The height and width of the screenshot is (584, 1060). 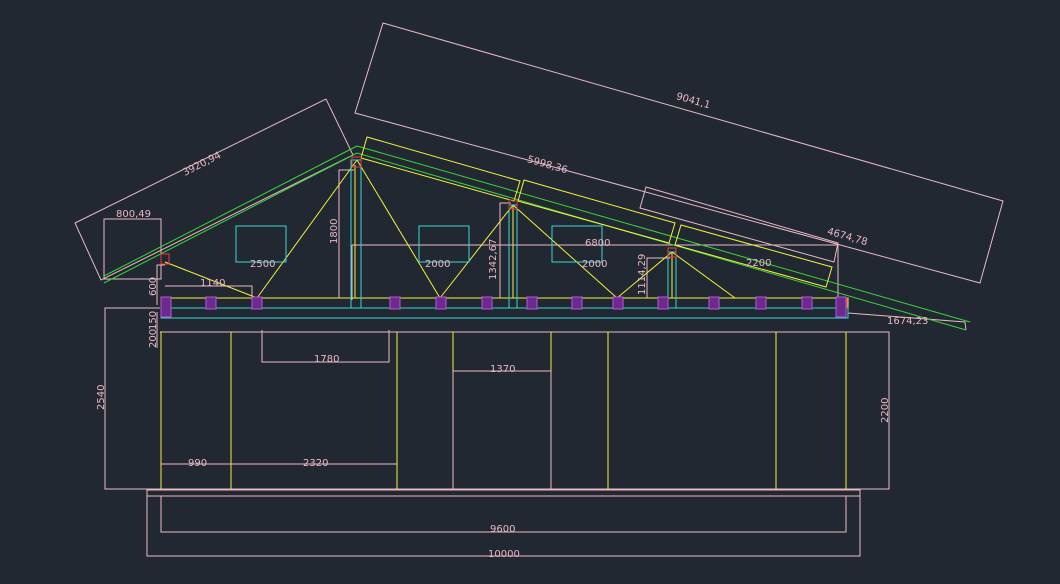 I want to click on dim-span-top: 6800, so click(x=597, y=243).